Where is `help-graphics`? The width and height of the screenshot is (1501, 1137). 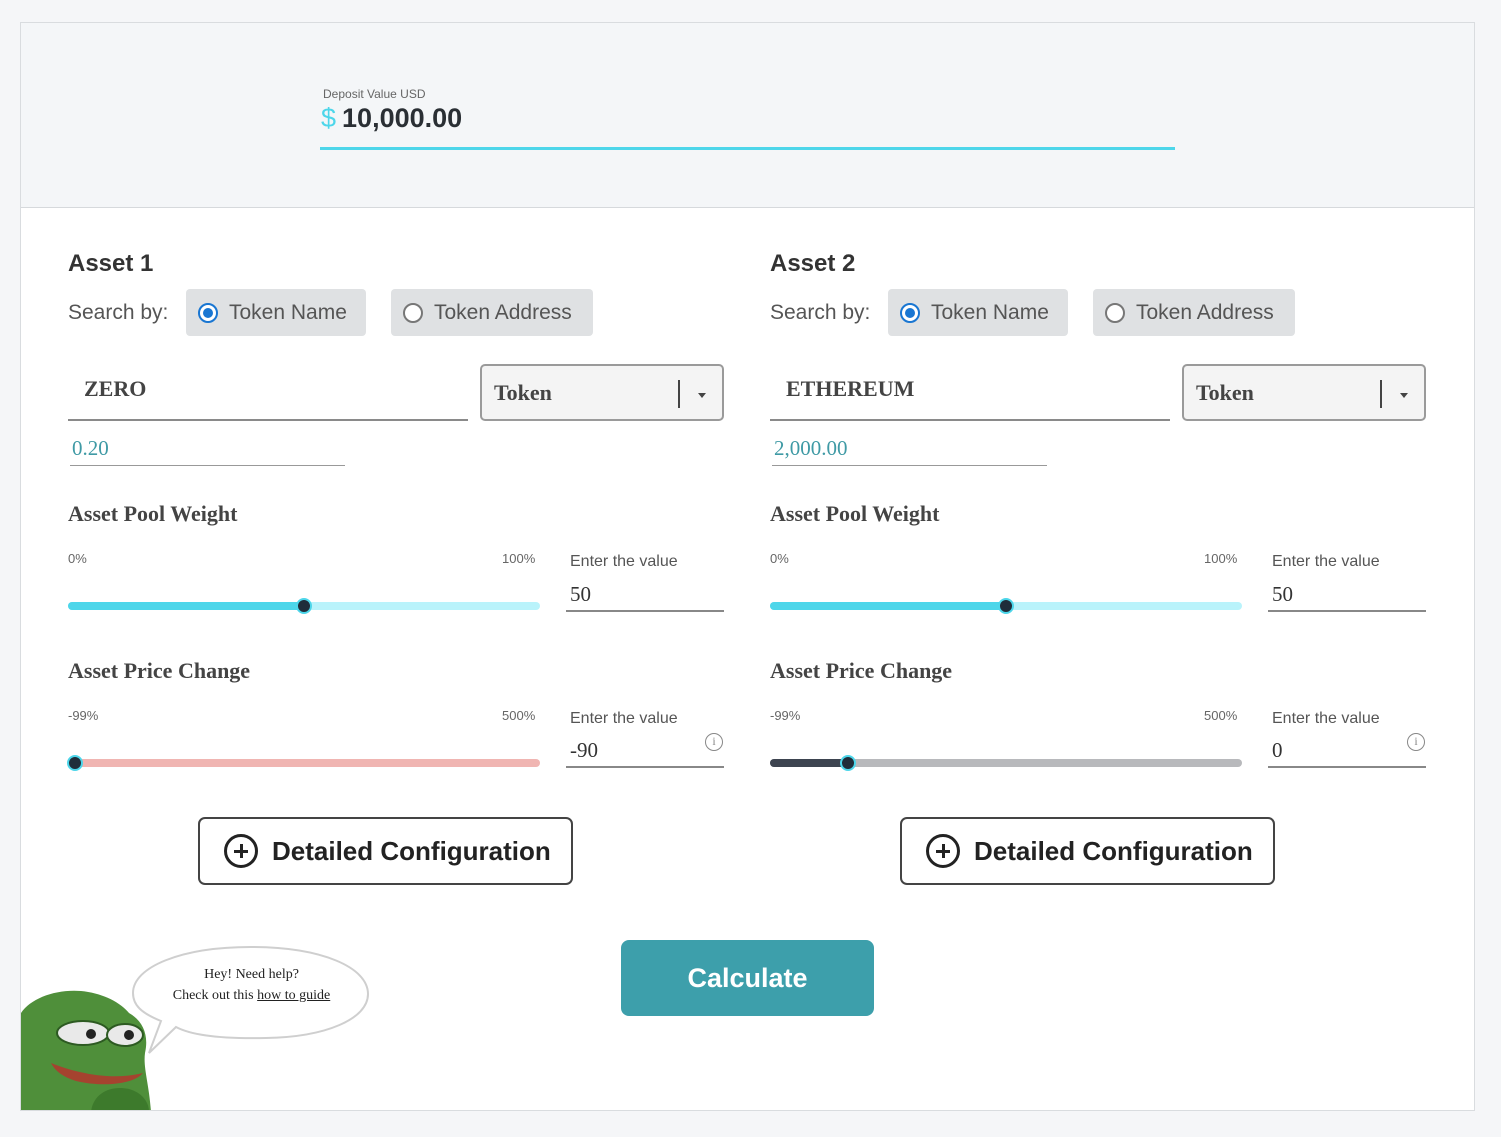
help-graphics is located at coordinates (195, 1027).